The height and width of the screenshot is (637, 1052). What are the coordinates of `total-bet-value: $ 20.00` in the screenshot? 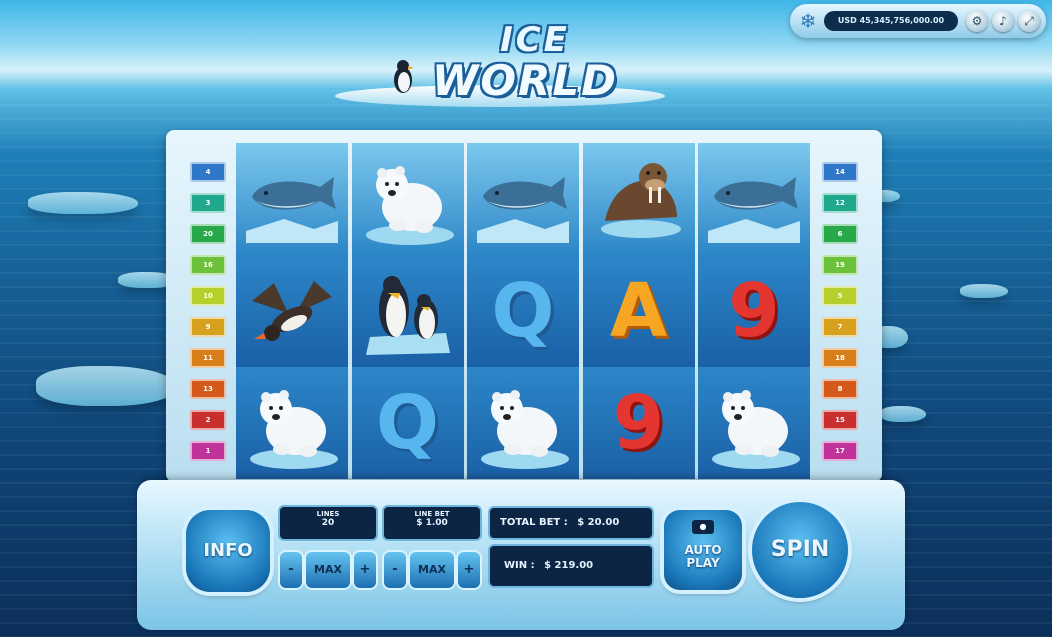 It's located at (598, 522).